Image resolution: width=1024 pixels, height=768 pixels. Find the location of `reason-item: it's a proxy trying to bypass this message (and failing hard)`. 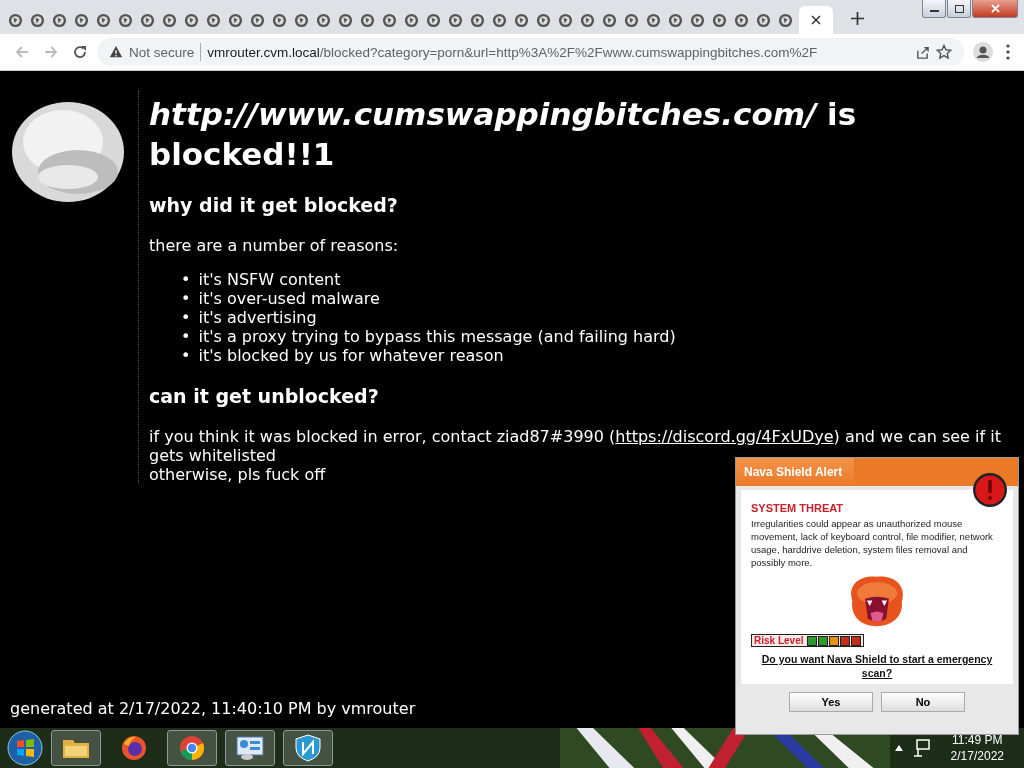

reason-item: it's a proxy trying to bypass this message (and failing hard) is located at coordinates (437, 336).